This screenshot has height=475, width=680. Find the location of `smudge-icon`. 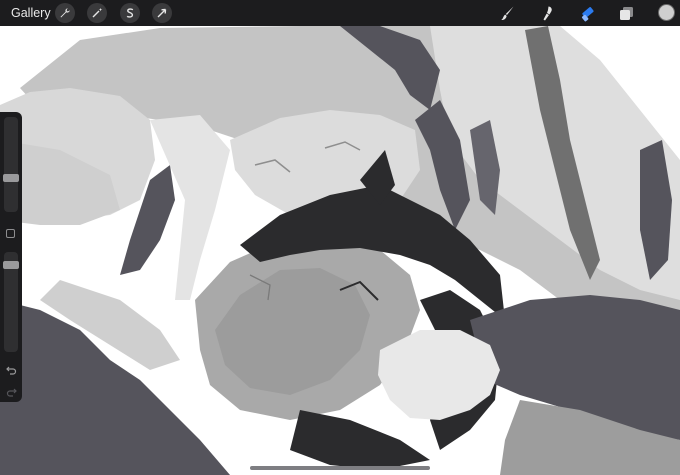

smudge-icon is located at coordinates (547, 13).